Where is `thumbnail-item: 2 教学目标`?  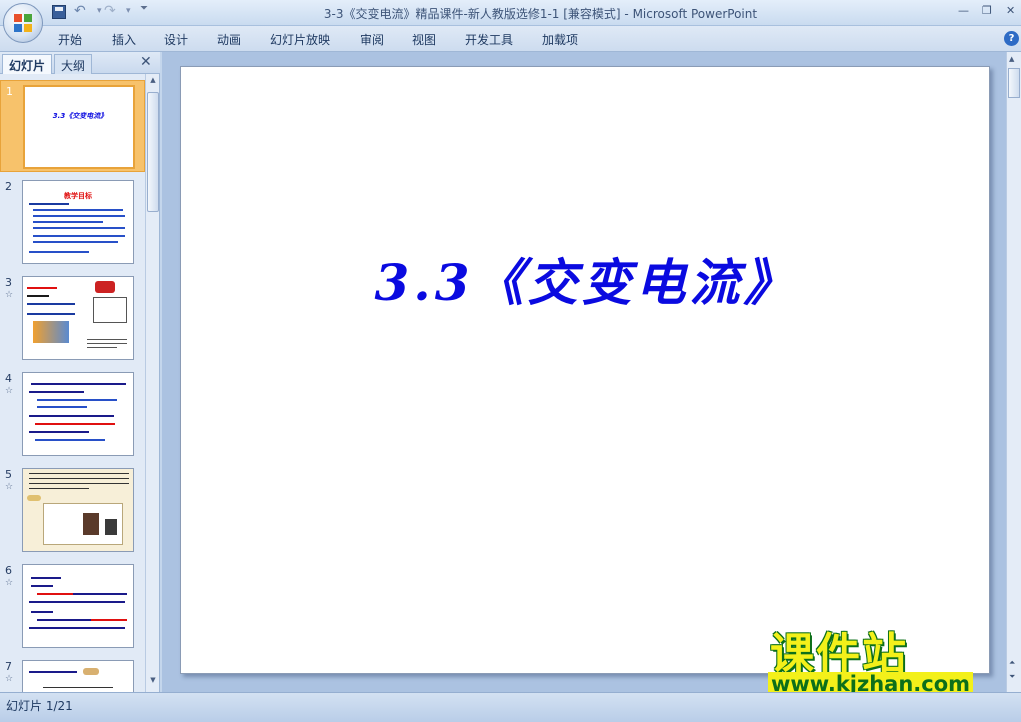
thumbnail-item: 2 教学目标 is located at coordinates (72, 222).